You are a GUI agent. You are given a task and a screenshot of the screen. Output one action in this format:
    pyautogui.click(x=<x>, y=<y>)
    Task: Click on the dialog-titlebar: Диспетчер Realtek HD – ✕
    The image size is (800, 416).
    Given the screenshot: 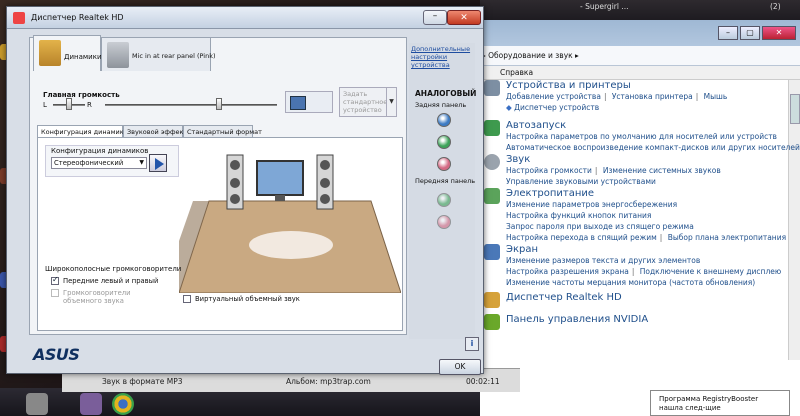 What is the action you would take?
    pyautogui.click(x=245, y=18)
    